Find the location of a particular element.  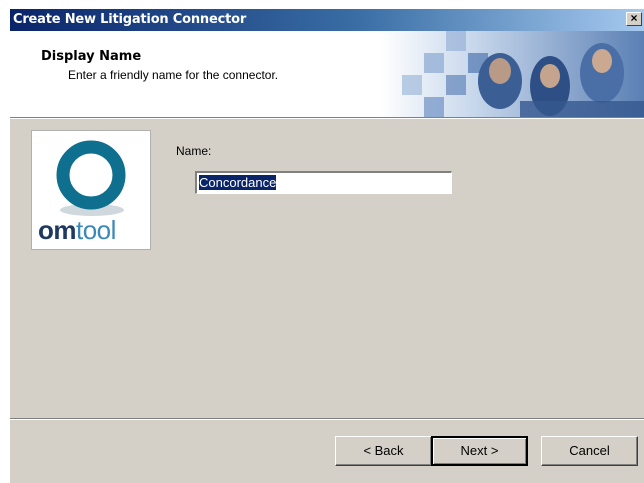

omtool-logo: omtool is located at coordinates (91, 190).